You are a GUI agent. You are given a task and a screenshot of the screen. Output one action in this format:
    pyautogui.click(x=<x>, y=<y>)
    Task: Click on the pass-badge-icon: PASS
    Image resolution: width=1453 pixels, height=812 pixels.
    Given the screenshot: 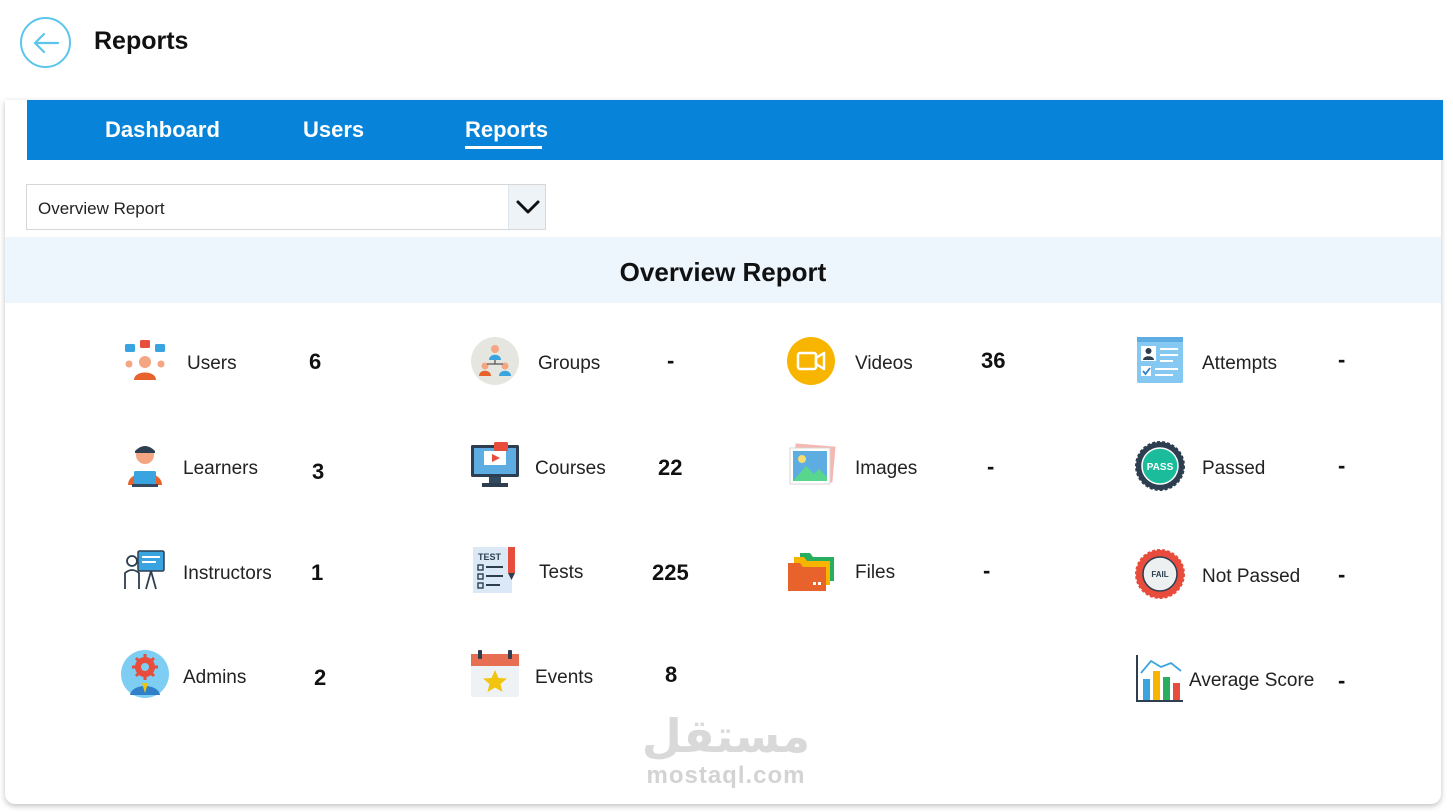 What is the action you would take?
    pyautogui.click(x=1160, y=466)
    